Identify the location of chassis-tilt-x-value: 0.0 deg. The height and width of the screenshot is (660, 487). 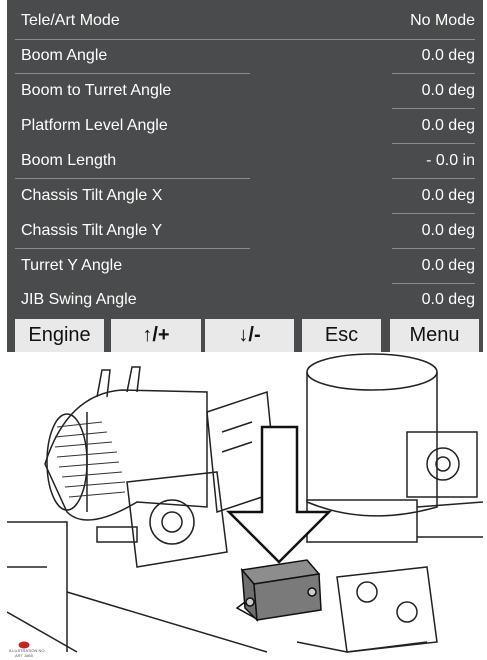
(448, 195).